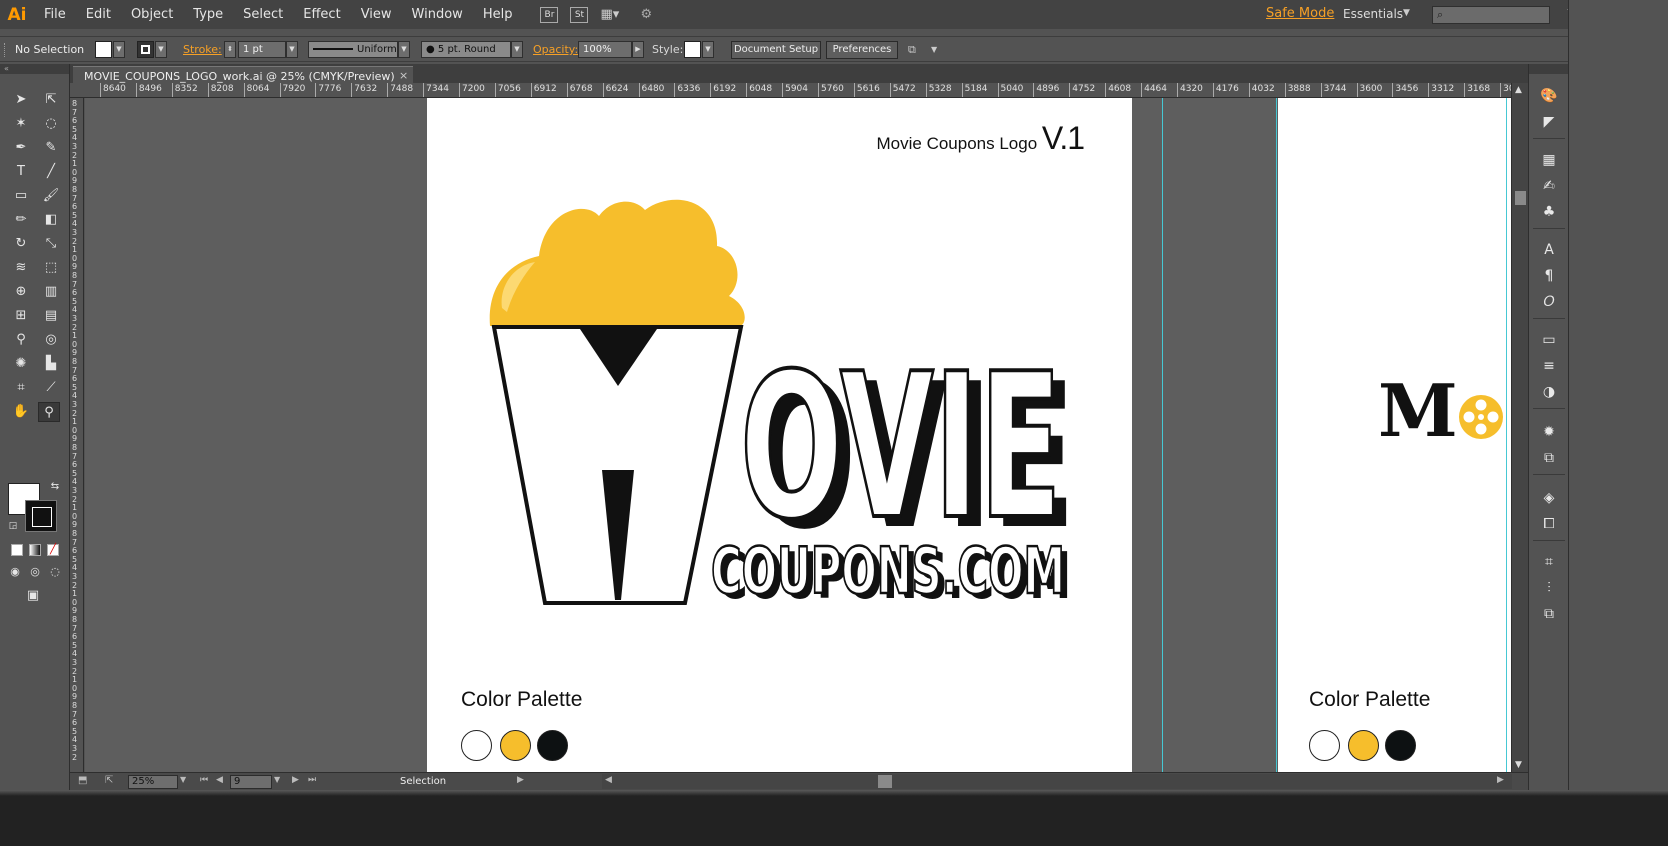  What do you see at coordinates (1549, 524) in the screenshot?
I see `artboards-panel-icon: ⧠` at bounding box center [1549, 524].